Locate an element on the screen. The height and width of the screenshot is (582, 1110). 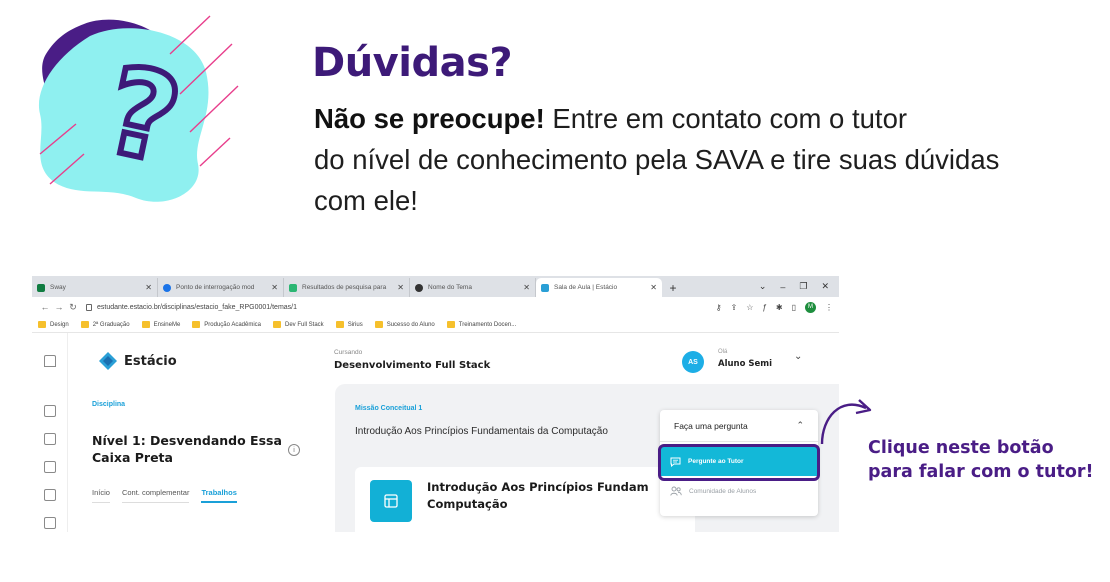
reload-icon: ↻ is located at coordinates (73, 307).